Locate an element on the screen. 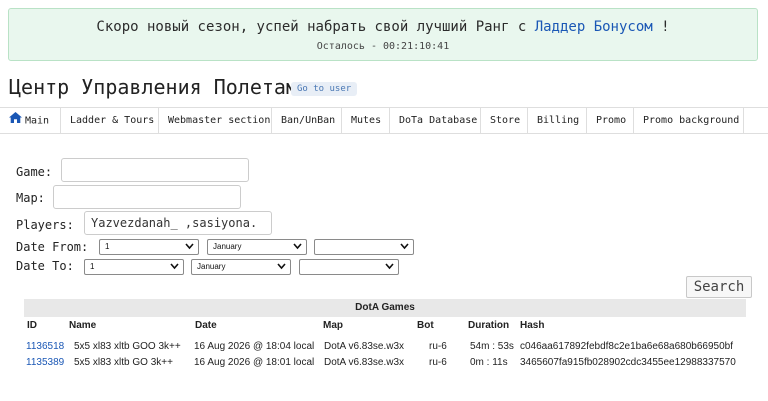 This screenshot has height=401, width=768. column-header-id: ID is located at coordinates (32, 325).